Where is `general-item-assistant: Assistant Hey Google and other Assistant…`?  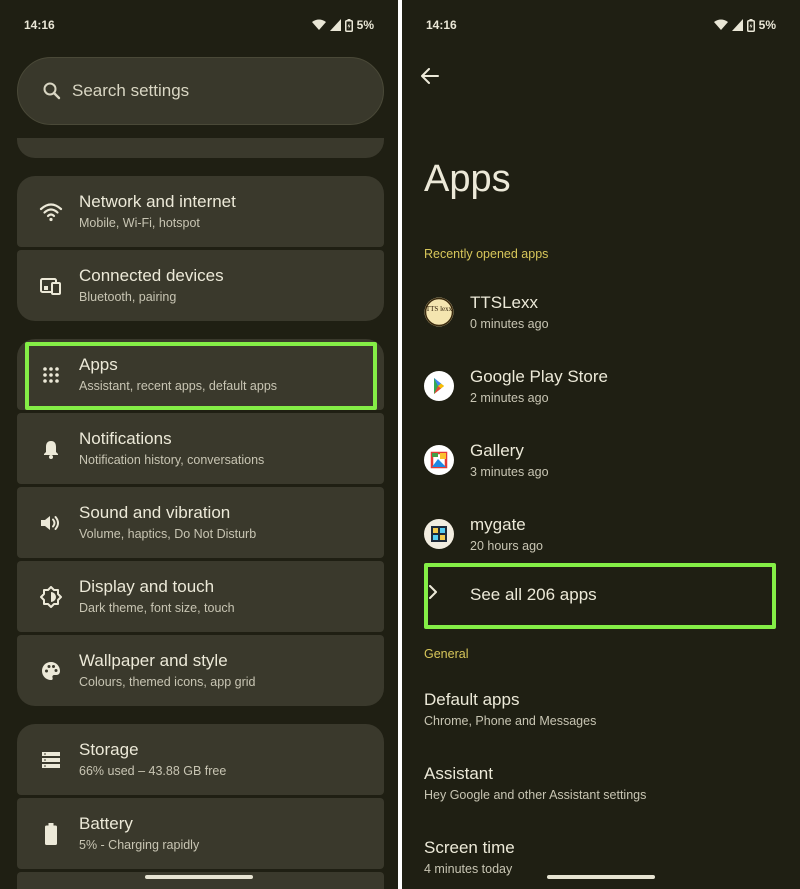 general-item-assistant: Assistant Hey Google and other Assistant… is located at coordinates (602, 789).